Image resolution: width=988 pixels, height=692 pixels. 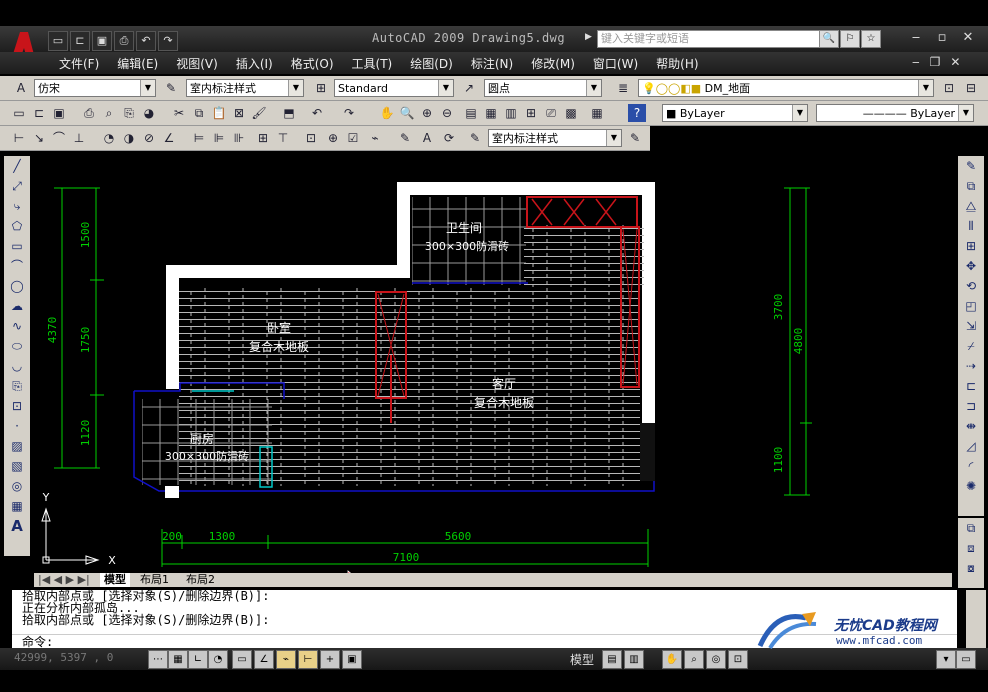 I want to click on jogged-dim-icon: ◑, so click(x=129, y=138).